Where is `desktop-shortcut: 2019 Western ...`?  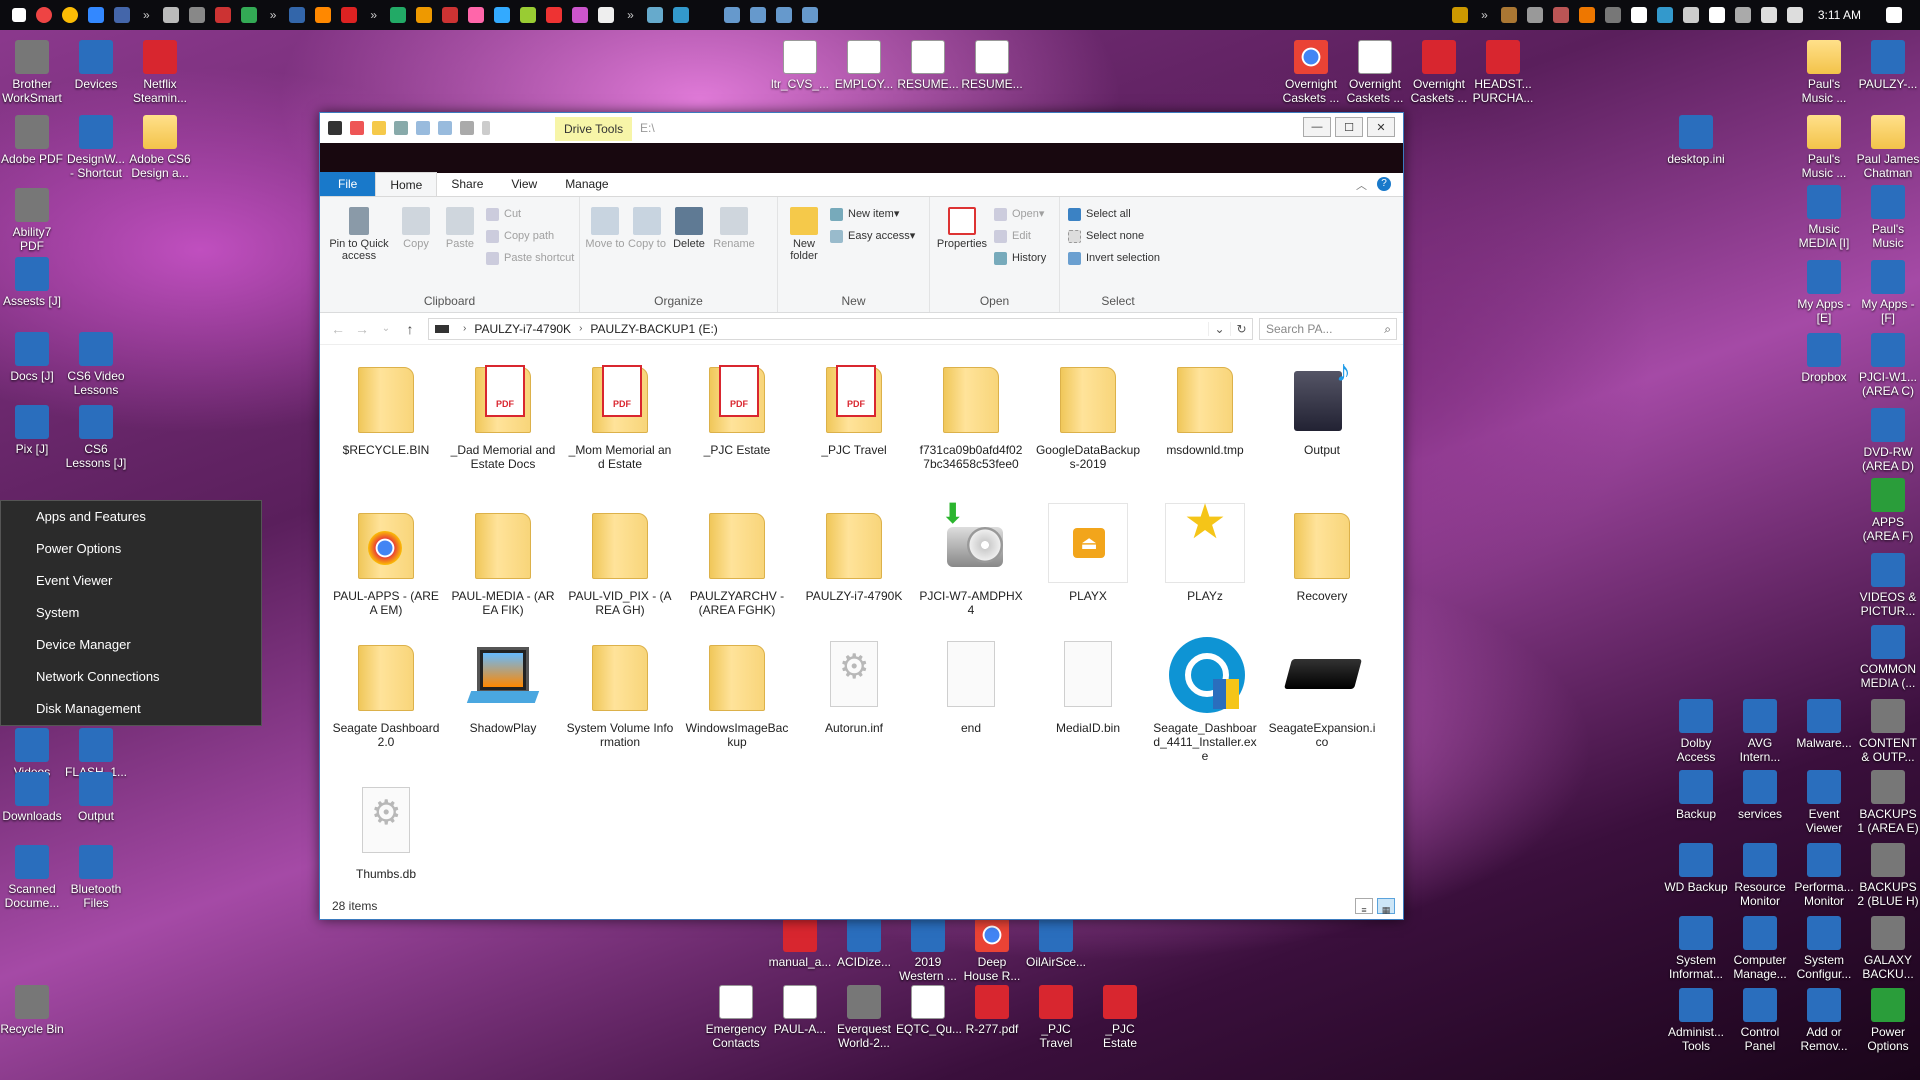
desktop-shortcut: 2019 Western ... is located at coordinates (928, 950).